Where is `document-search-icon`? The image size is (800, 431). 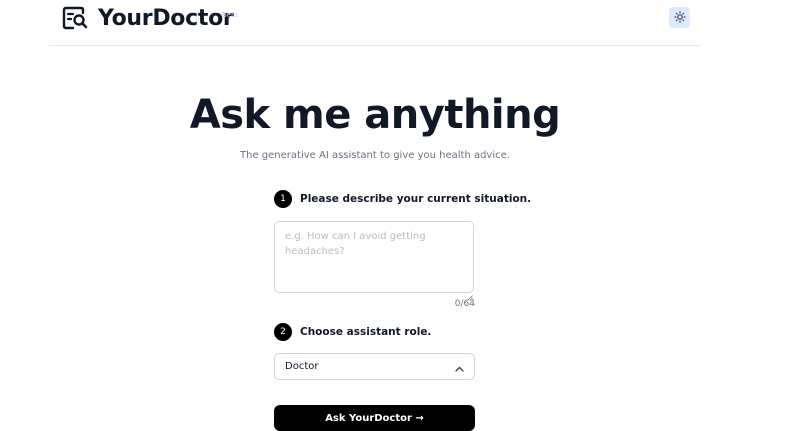 document-search-icon is located at coordinates (76, 18).